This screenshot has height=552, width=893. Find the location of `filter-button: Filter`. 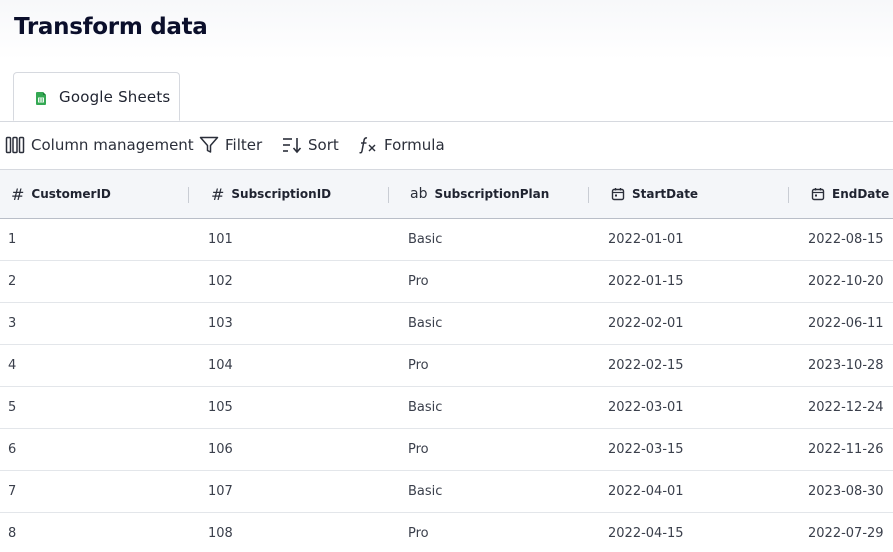

filter-button: Filter is located at coordinates (230, 145).